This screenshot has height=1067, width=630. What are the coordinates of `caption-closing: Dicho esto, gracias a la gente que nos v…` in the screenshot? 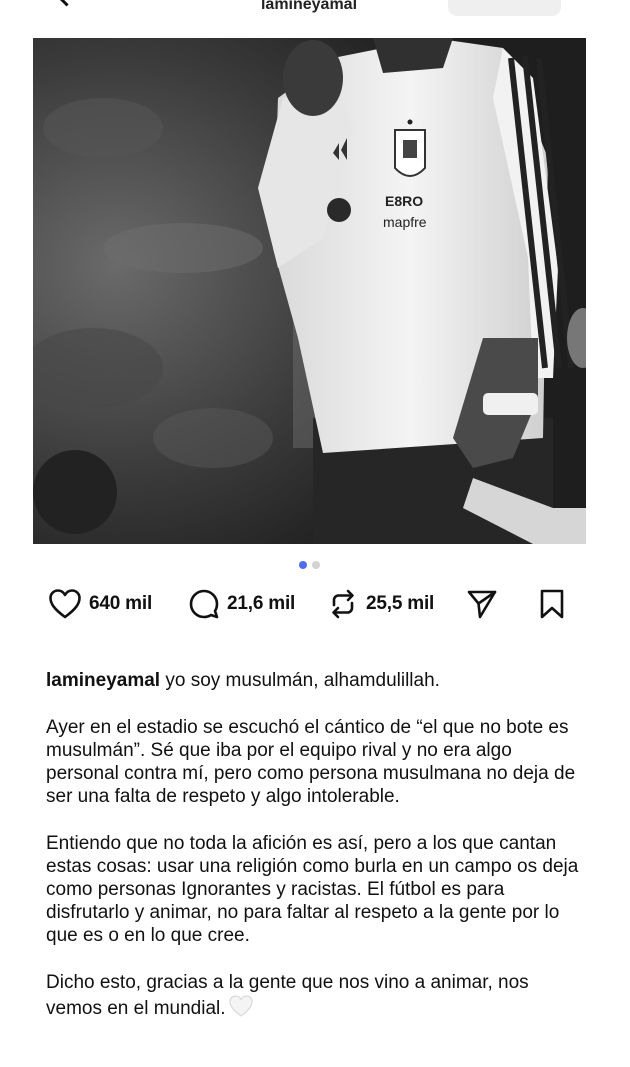 It's located at (287, 995).